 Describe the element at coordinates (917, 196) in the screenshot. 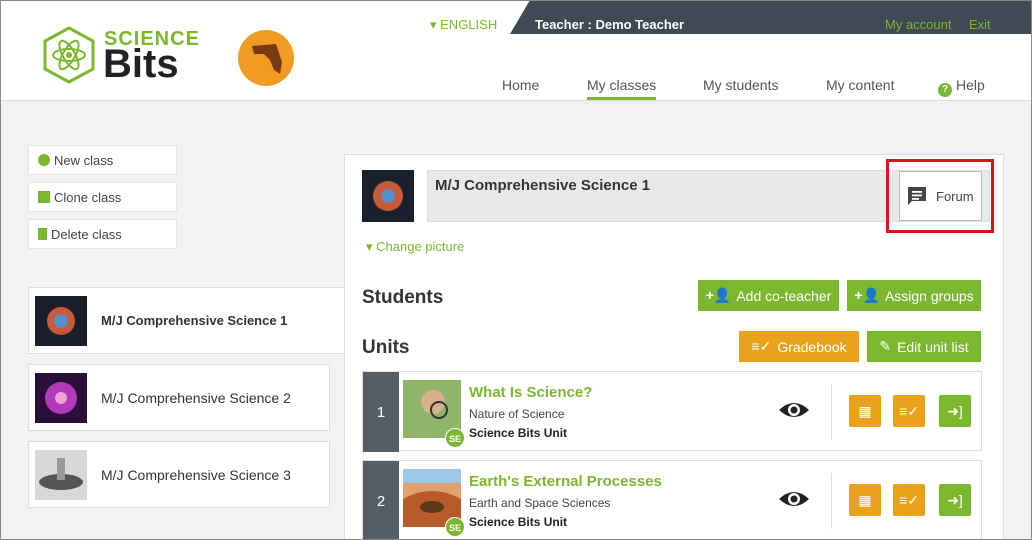

I see `forum-chat-icon` at that location.